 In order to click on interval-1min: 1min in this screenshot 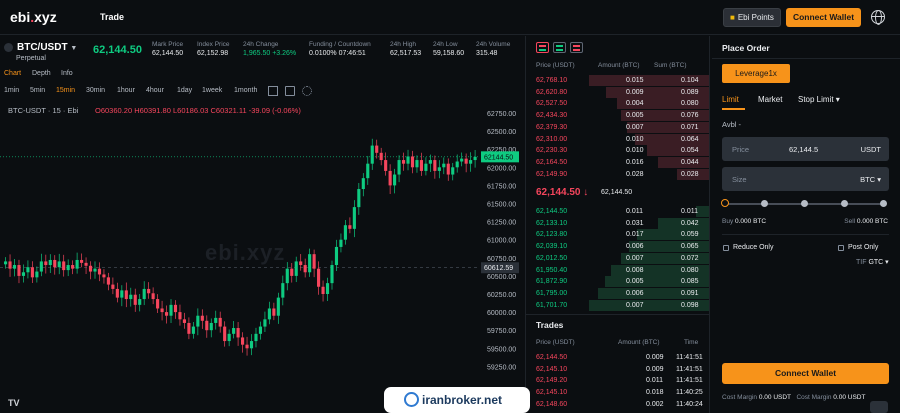, I will do `click(11, 90)`.